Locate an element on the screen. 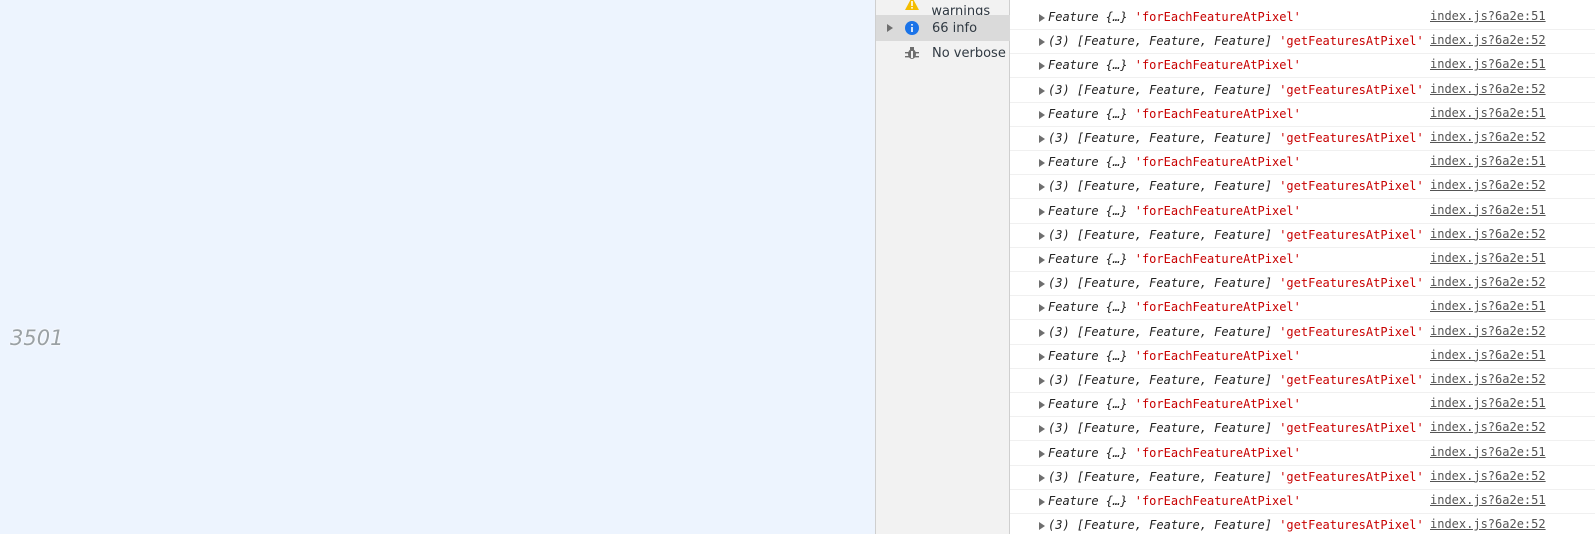 This screenshot has height=534, width=1595. sidebar-item-info: 66 info is located at coordinates (943, 28).